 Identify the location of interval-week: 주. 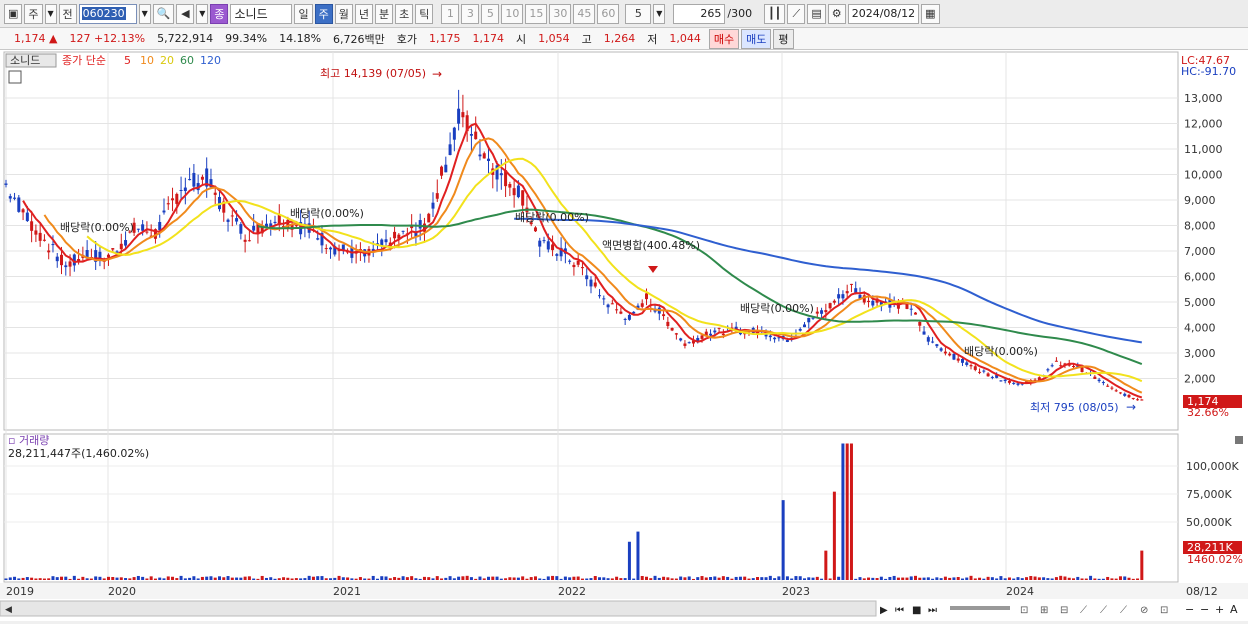
(323, 13).